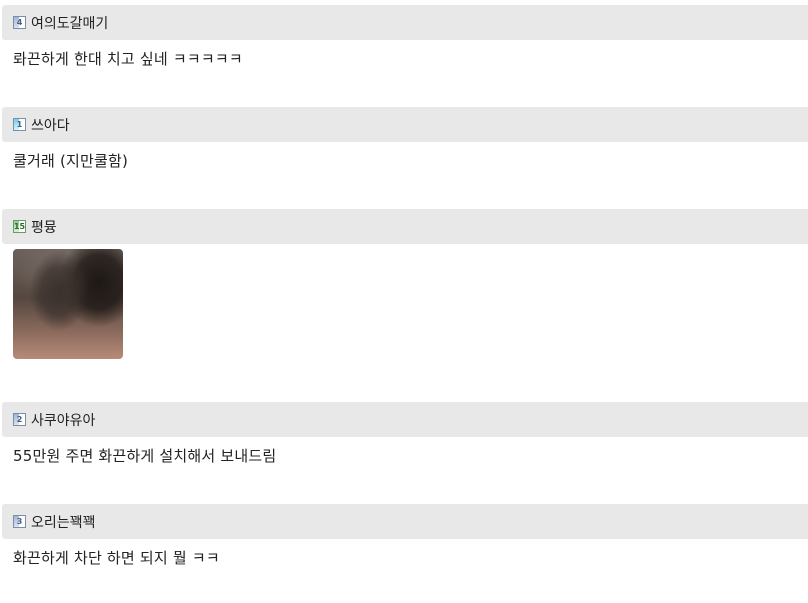 This screenshot has width=808, height=603. Describe the element at coordinates (128, 59) in the screenshot. I see `comment-text: 롸끈하게 한대 치고 싶네 ㅋㅋㅋㅋㅋ` at that location.